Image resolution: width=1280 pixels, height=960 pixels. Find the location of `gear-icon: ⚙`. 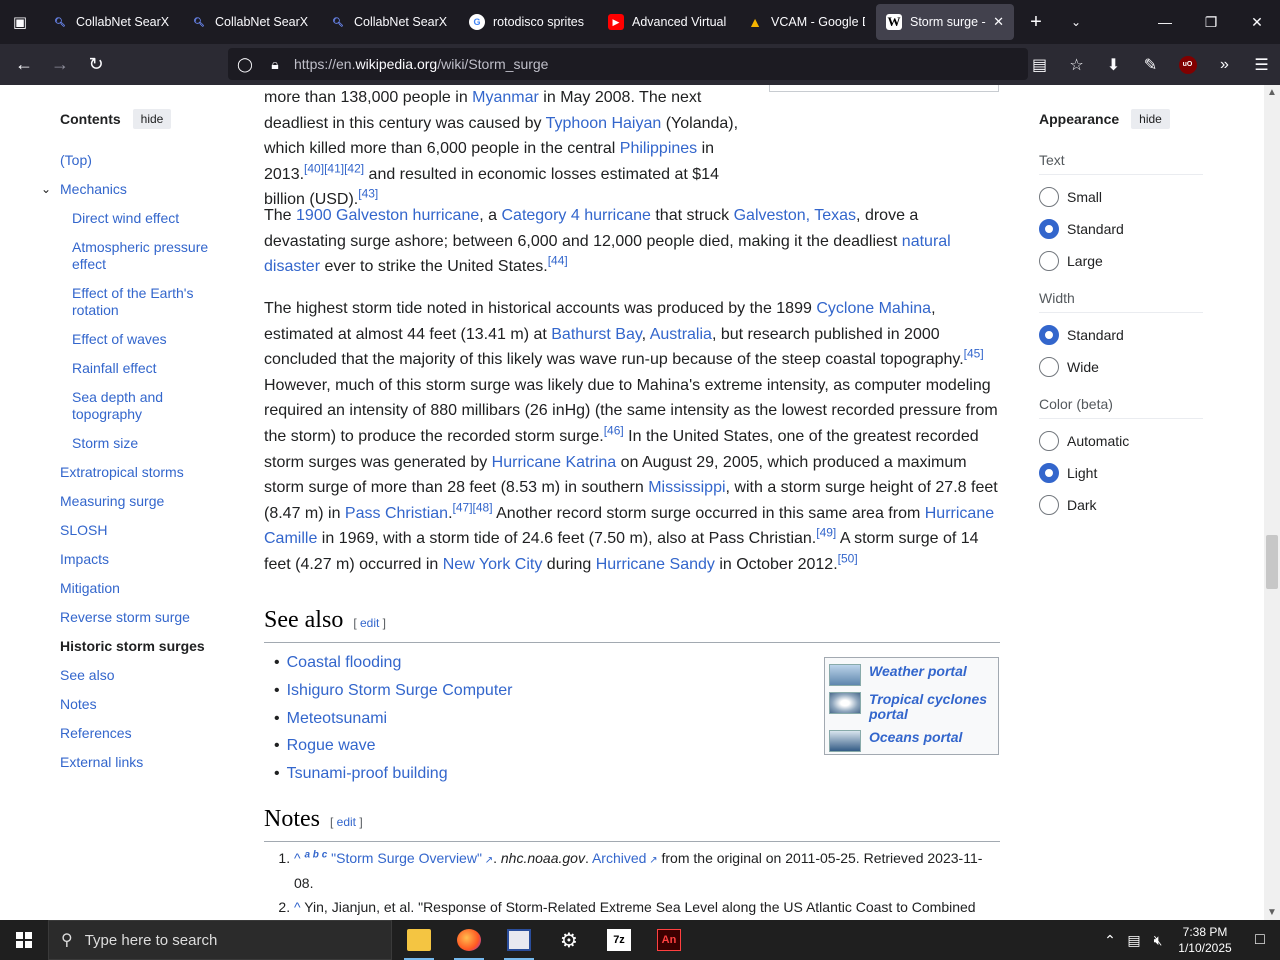

gear-icon: ⚙ is located at coordinates (569, 940).